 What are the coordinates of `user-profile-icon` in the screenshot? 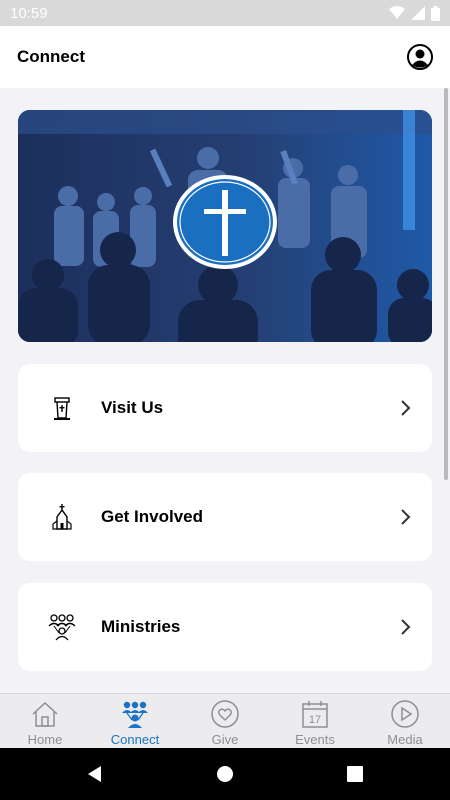 It's located at (420, 57).